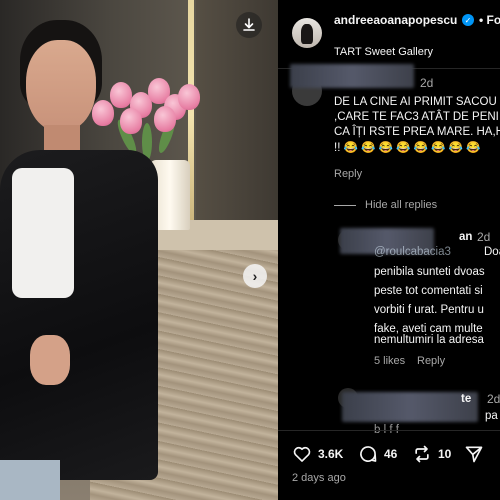  I want to click on chevron-right-icon: ›, so click(255, 276).